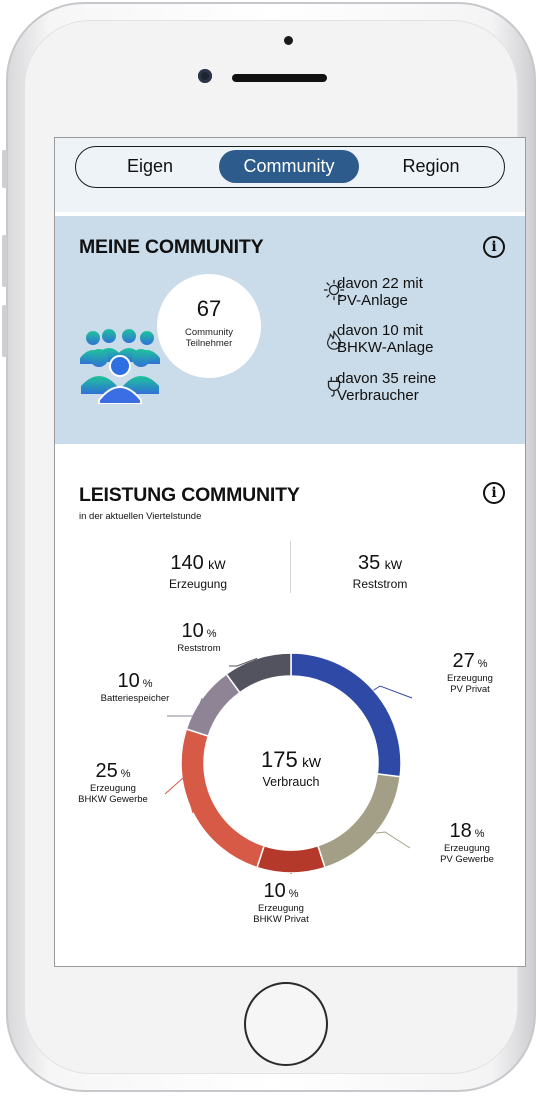 This screenshot has width=542, height=1096. What do you see at coordinates (286, 1024) in the screenshot?
I see `home-button` at bounding box center [286, 1024].